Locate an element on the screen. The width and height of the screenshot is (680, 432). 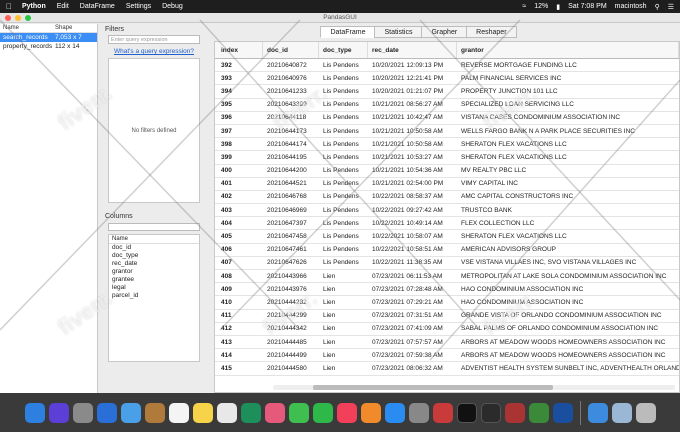
siri-icon is located at coordinates (58, 412).